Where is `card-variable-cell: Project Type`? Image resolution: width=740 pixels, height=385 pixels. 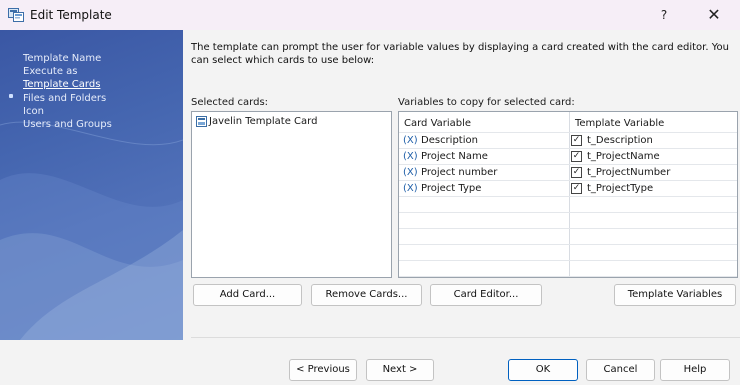
card-variable-cell: Project Type is located at coordinates (451, 188).